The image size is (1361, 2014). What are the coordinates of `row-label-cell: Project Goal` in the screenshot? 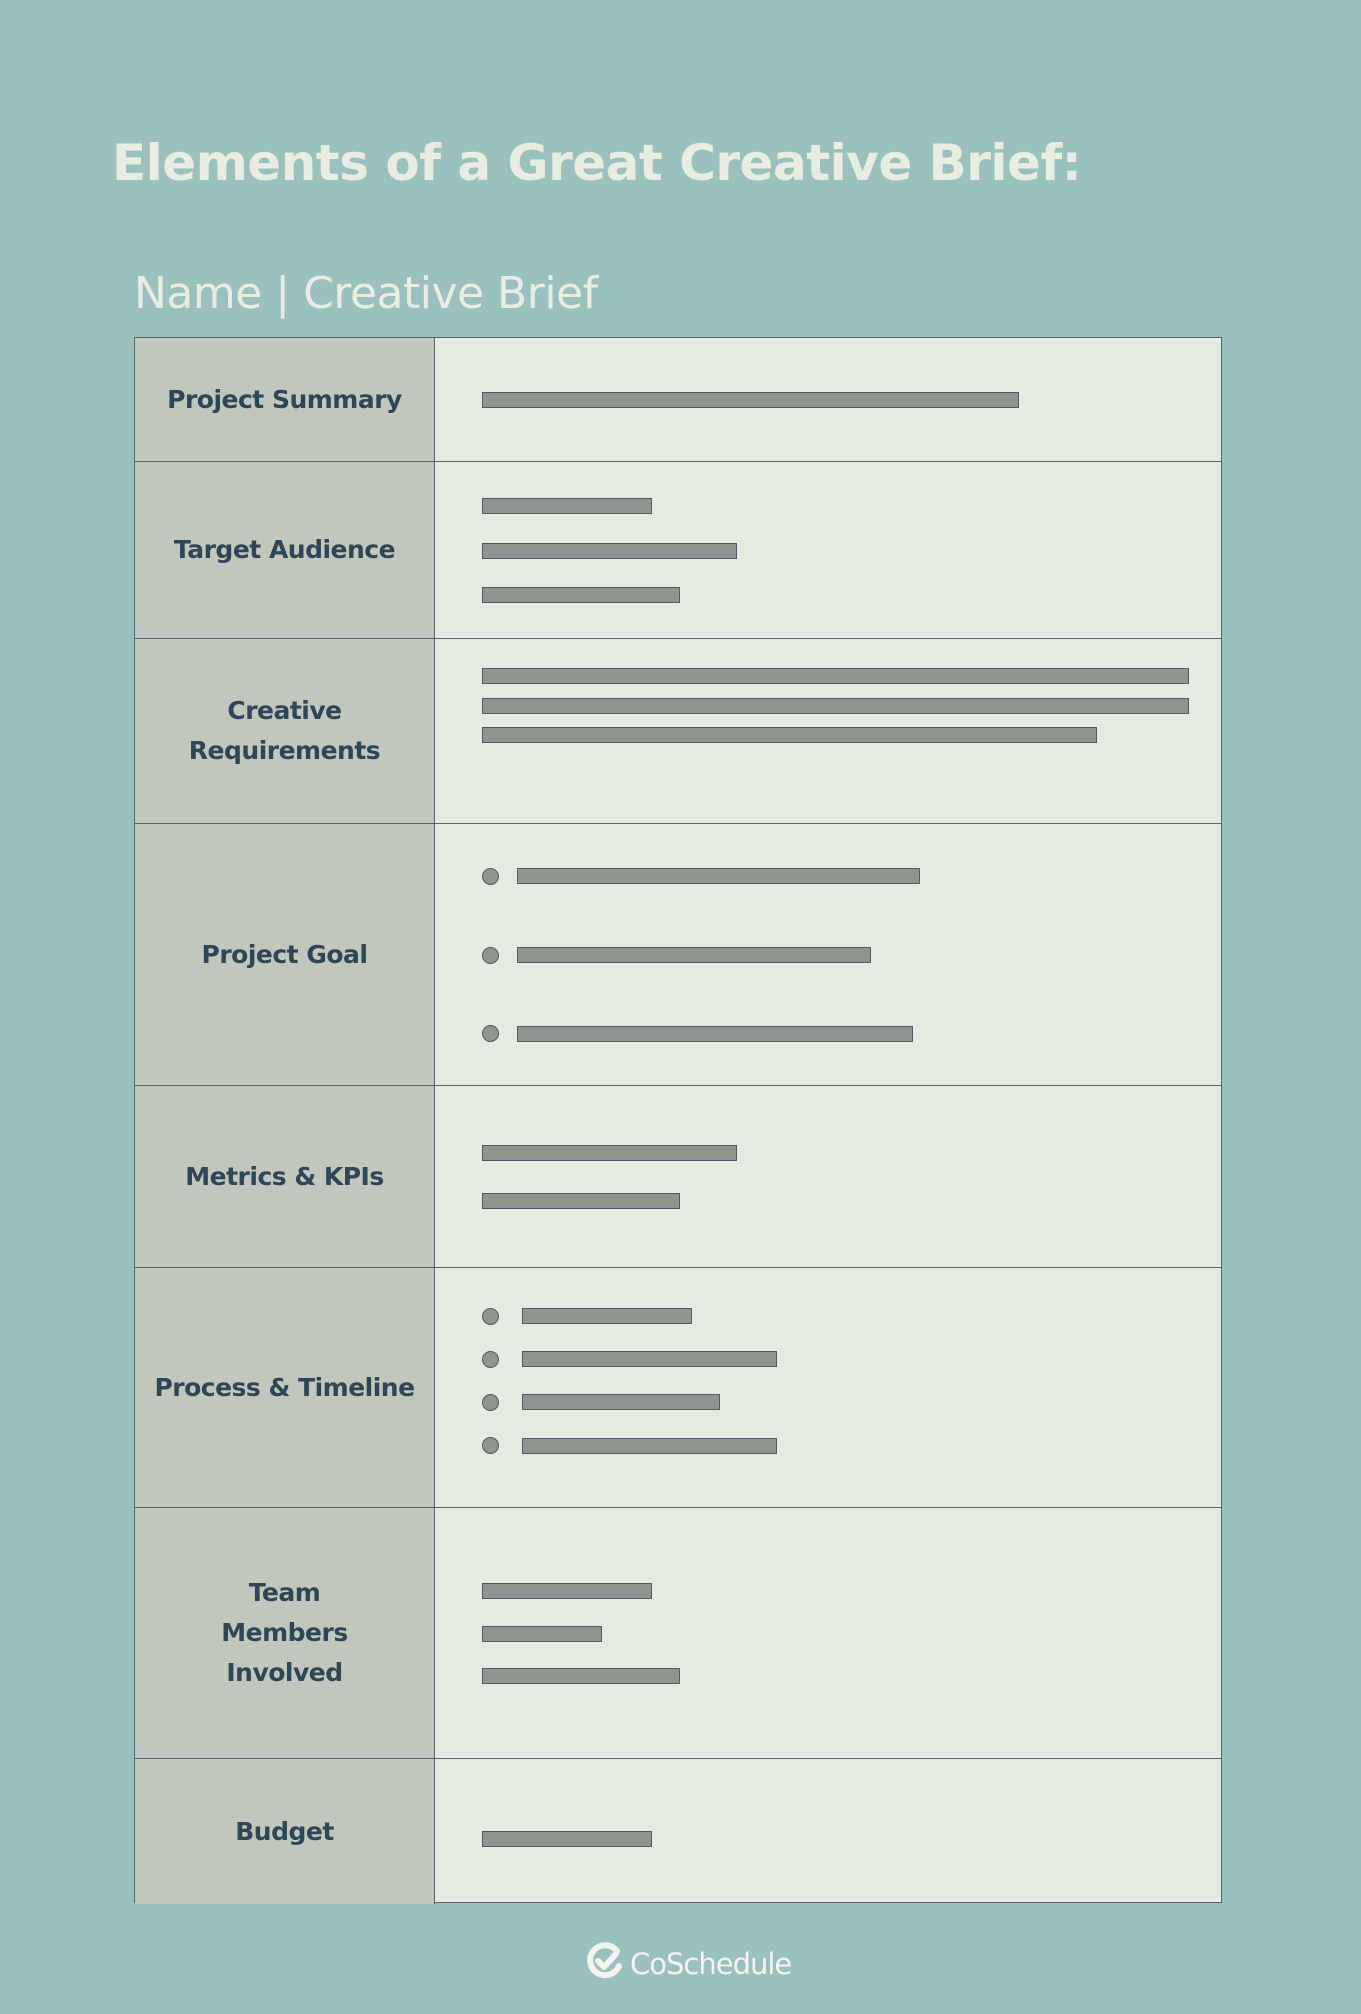 It's located at (285, 954).